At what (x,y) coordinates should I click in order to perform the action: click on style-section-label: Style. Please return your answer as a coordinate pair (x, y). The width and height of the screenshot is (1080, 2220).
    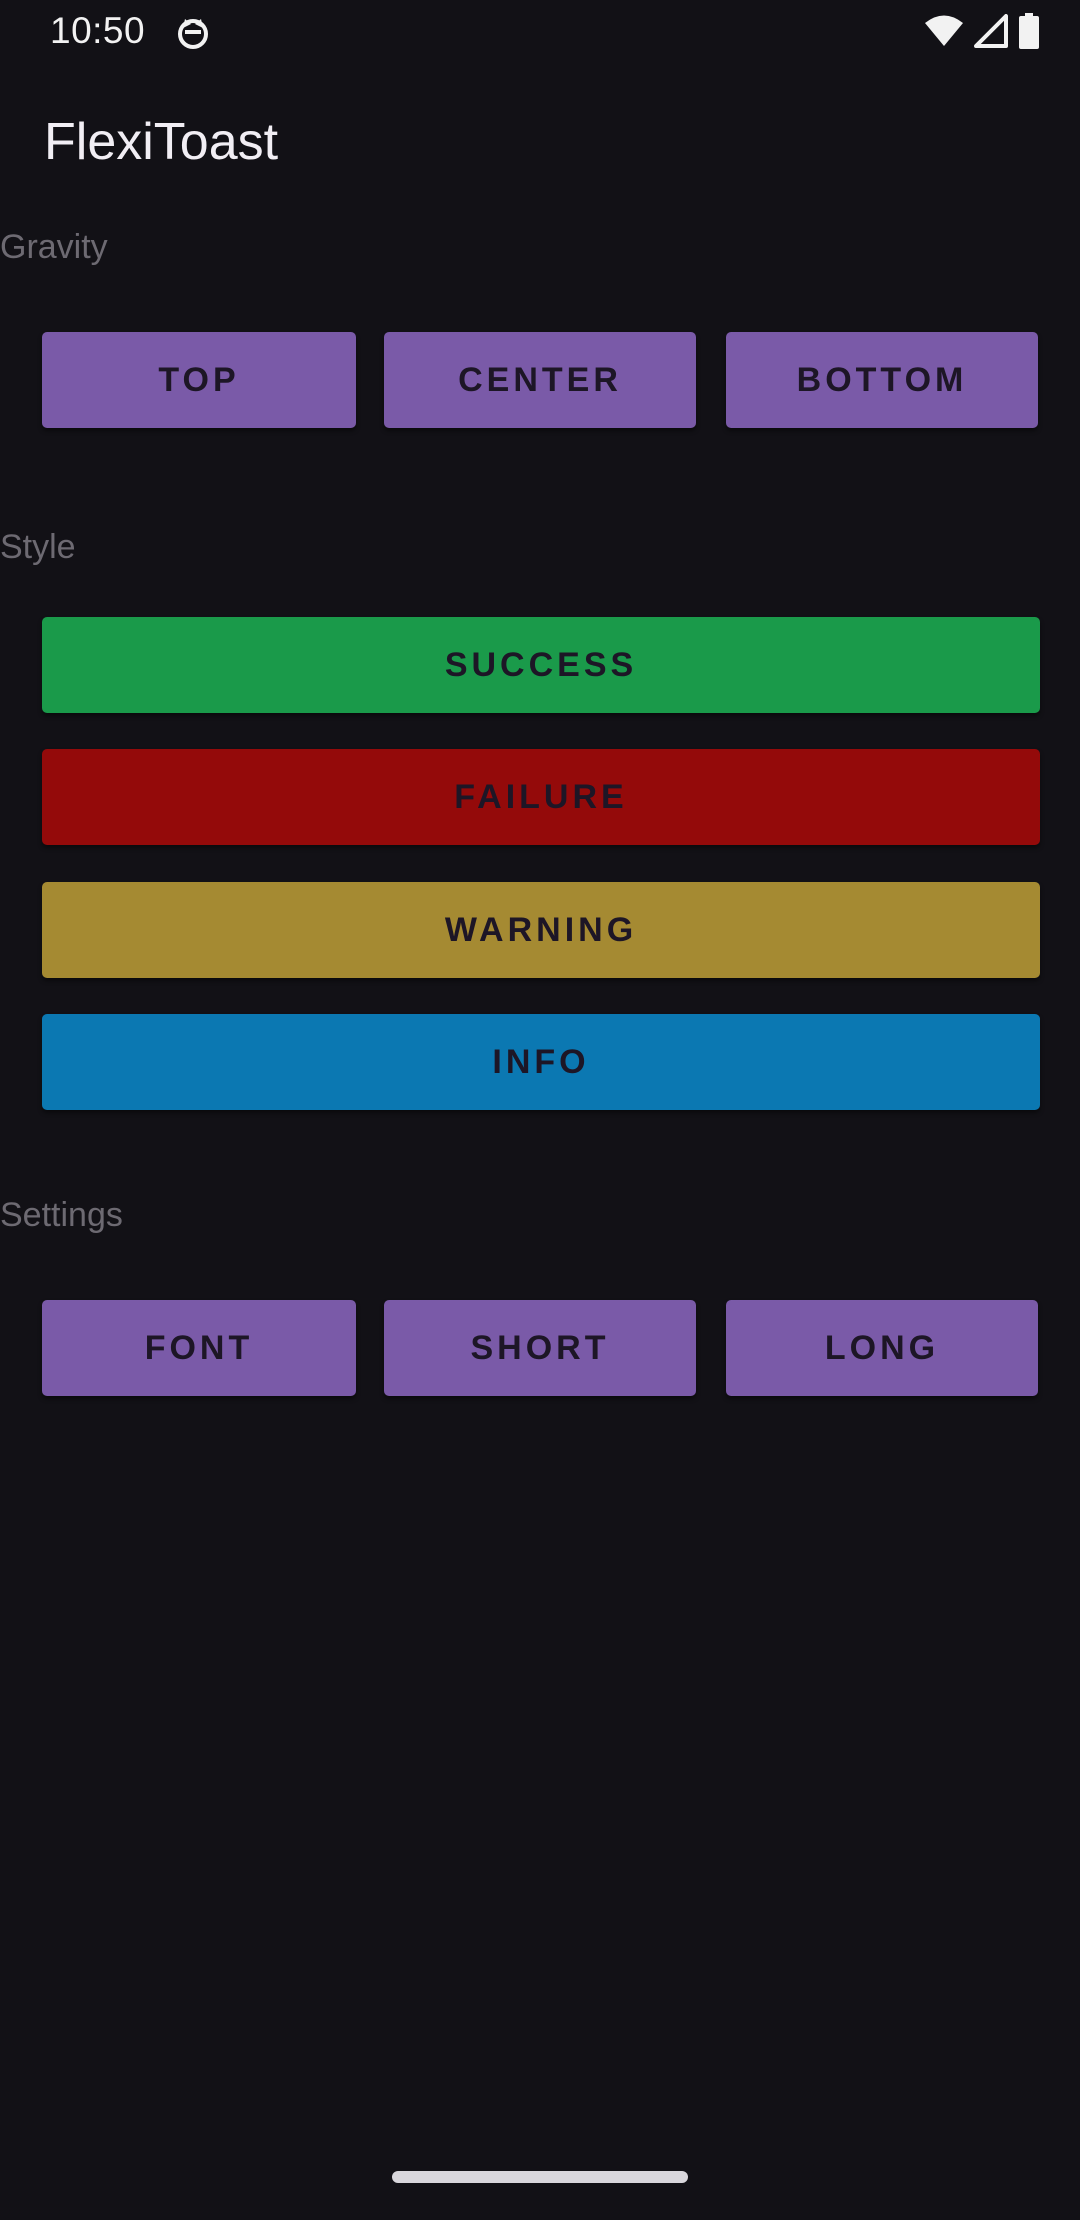
    Looking at the image, I should click on (38, 547).